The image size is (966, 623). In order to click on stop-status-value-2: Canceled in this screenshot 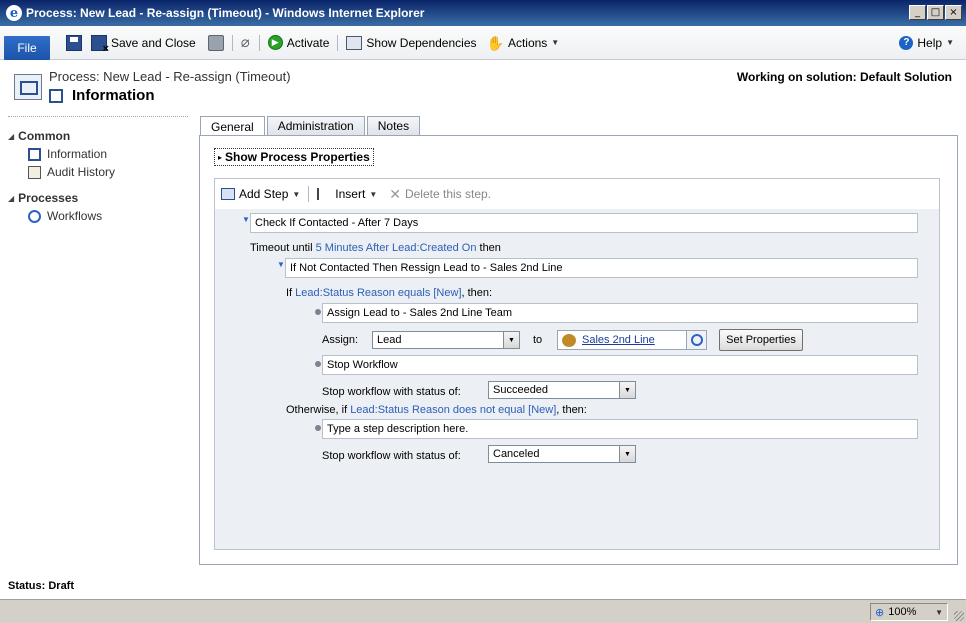, I will do `click(516, 454)`.